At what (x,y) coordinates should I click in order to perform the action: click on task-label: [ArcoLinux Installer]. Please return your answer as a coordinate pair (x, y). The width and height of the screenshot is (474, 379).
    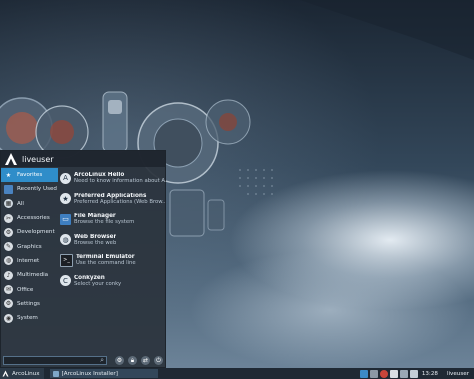
    Looking at the image, I should click on (89, 373).